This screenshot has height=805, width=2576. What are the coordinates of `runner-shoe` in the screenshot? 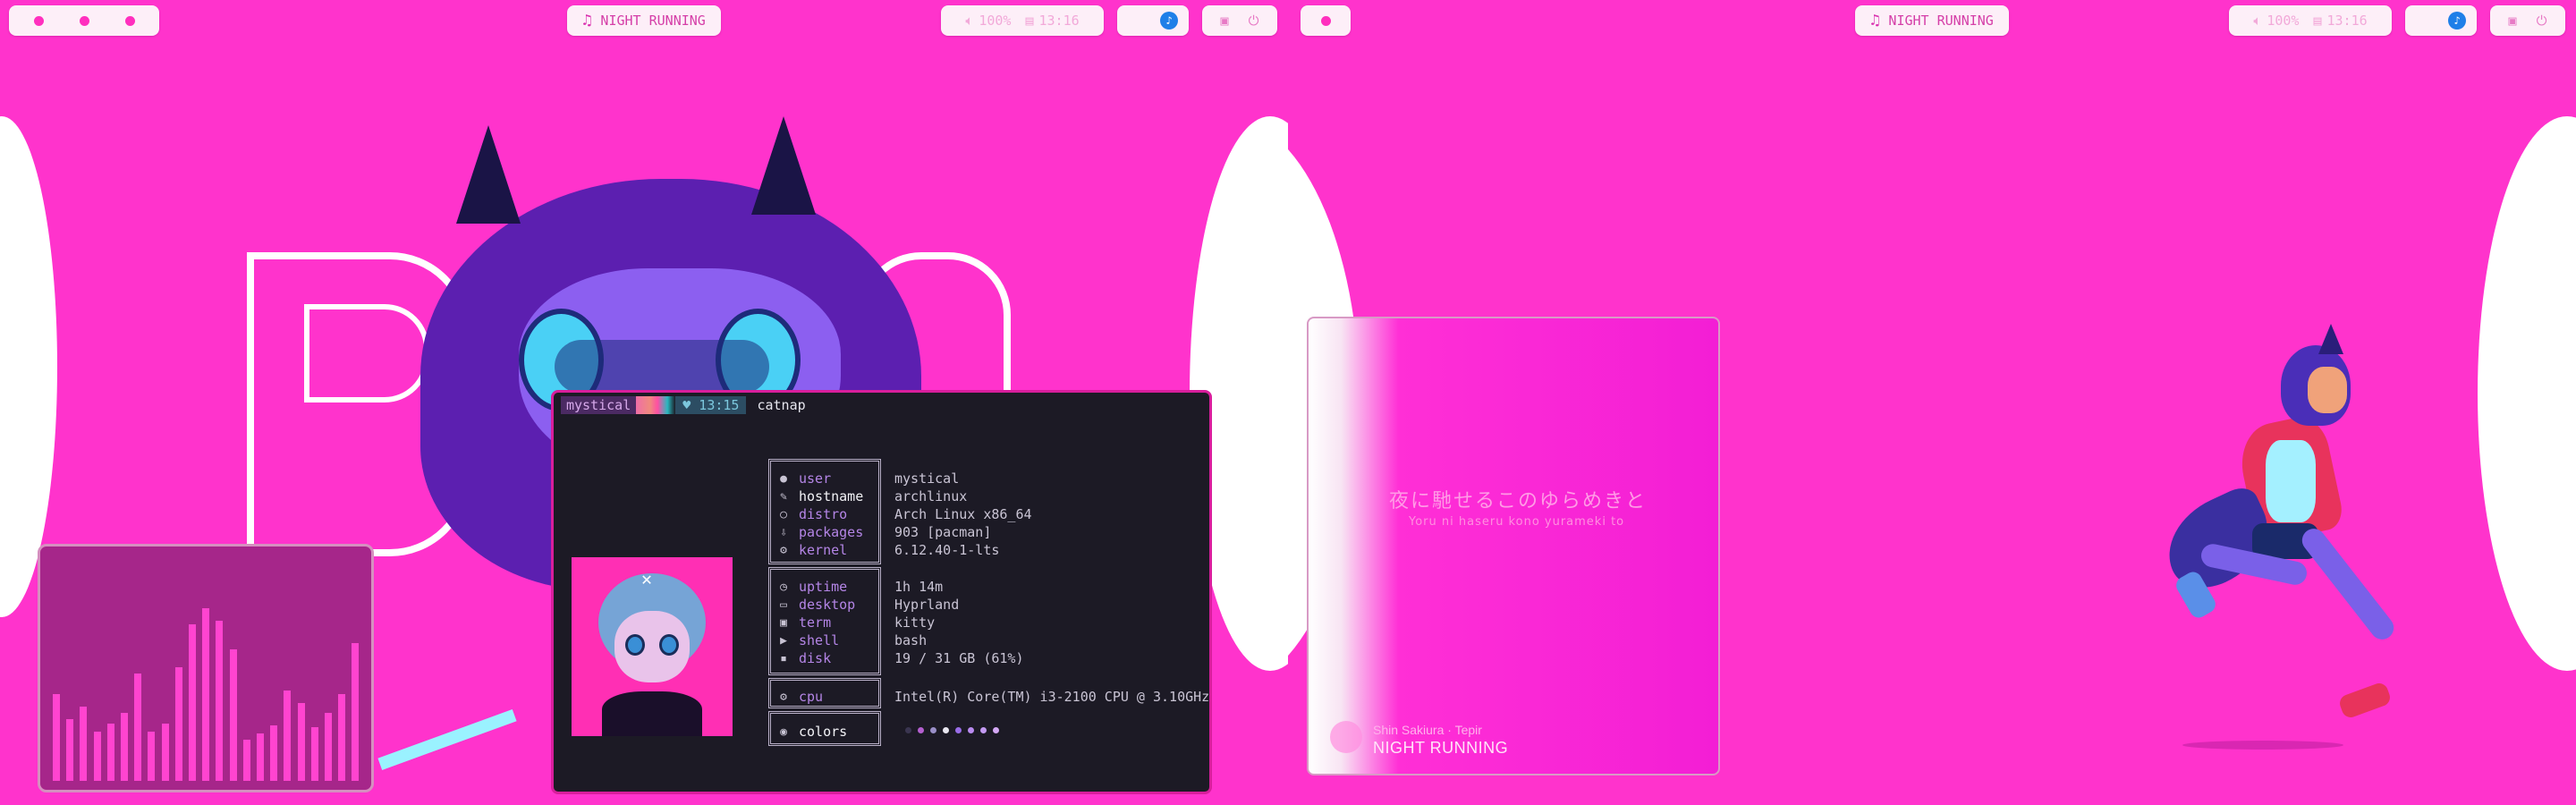 It's located at (2365, 700).